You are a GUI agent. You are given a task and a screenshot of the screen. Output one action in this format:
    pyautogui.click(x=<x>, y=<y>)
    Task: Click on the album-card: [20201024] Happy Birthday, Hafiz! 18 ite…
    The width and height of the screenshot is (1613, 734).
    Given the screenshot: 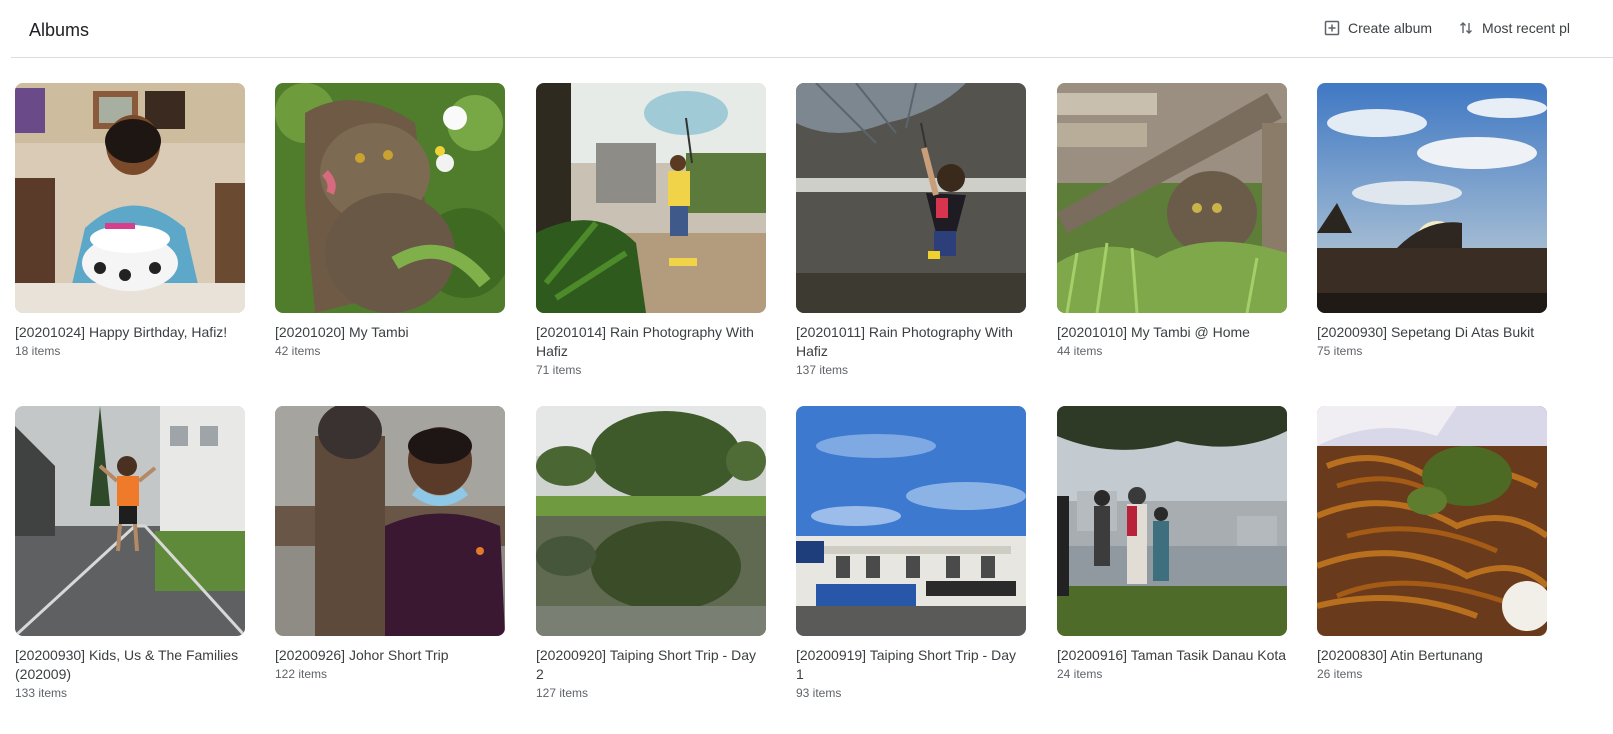 What is the action you would take?
    pyautogui.click(x=130, y=221)
    